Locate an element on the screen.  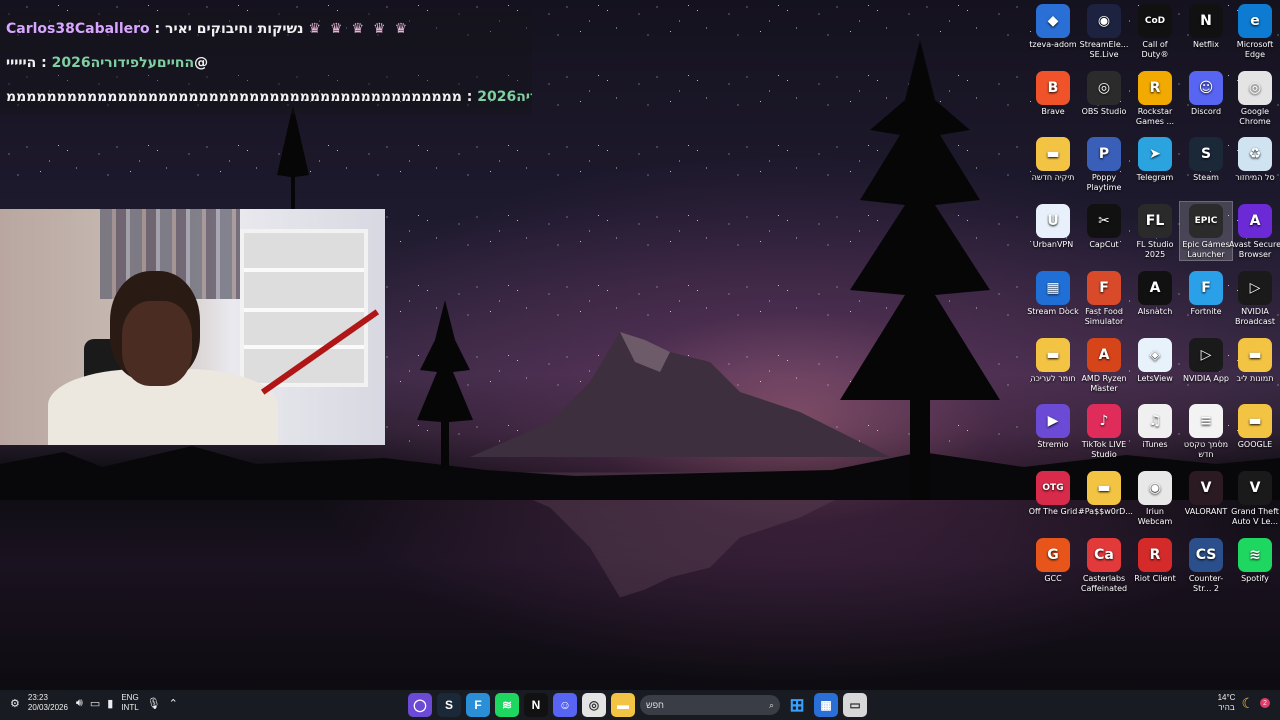
window-app-icon: ▭ is located at coordinates (855, 705).